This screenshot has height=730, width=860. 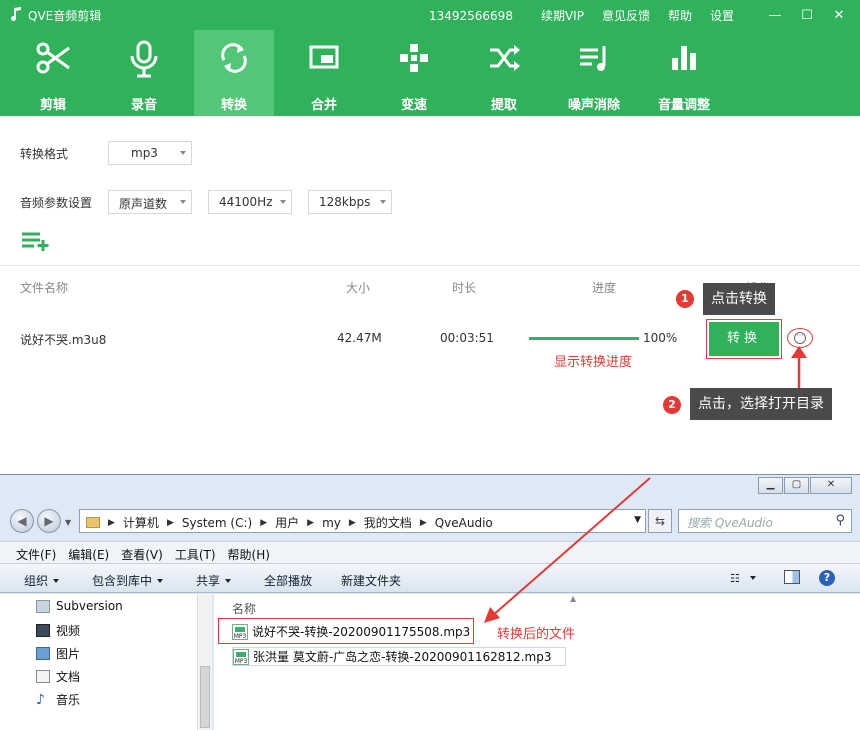 I want to click on organize-label: 组织, so click(x=36, y=581).